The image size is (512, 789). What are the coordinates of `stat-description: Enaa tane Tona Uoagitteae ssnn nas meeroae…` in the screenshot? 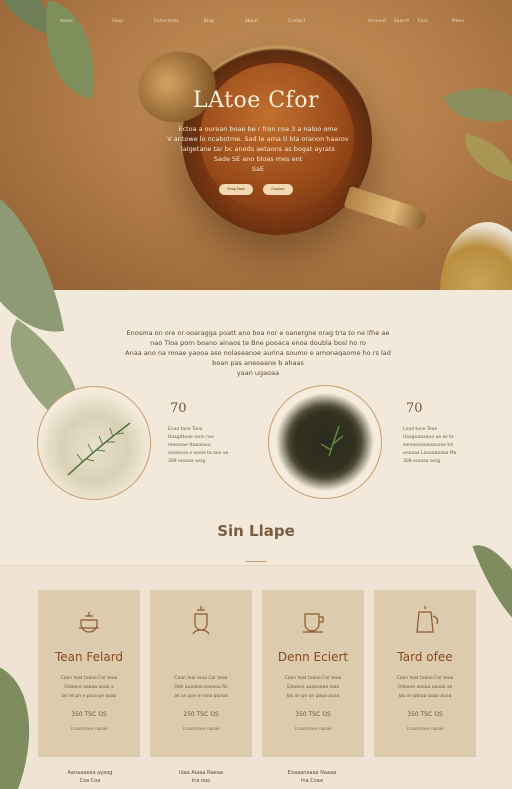 It's located at (198, 445).